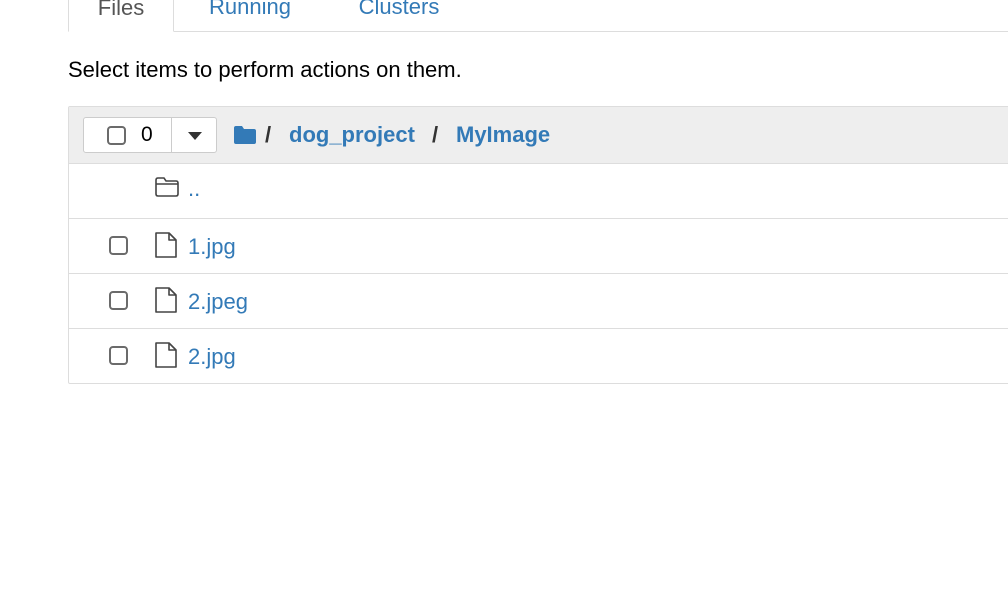 Image resolution: width=1008 pixels, height=592 pixels. I want to click on breadcrumb-item-dog-project: dog_project, so click(352, 135).